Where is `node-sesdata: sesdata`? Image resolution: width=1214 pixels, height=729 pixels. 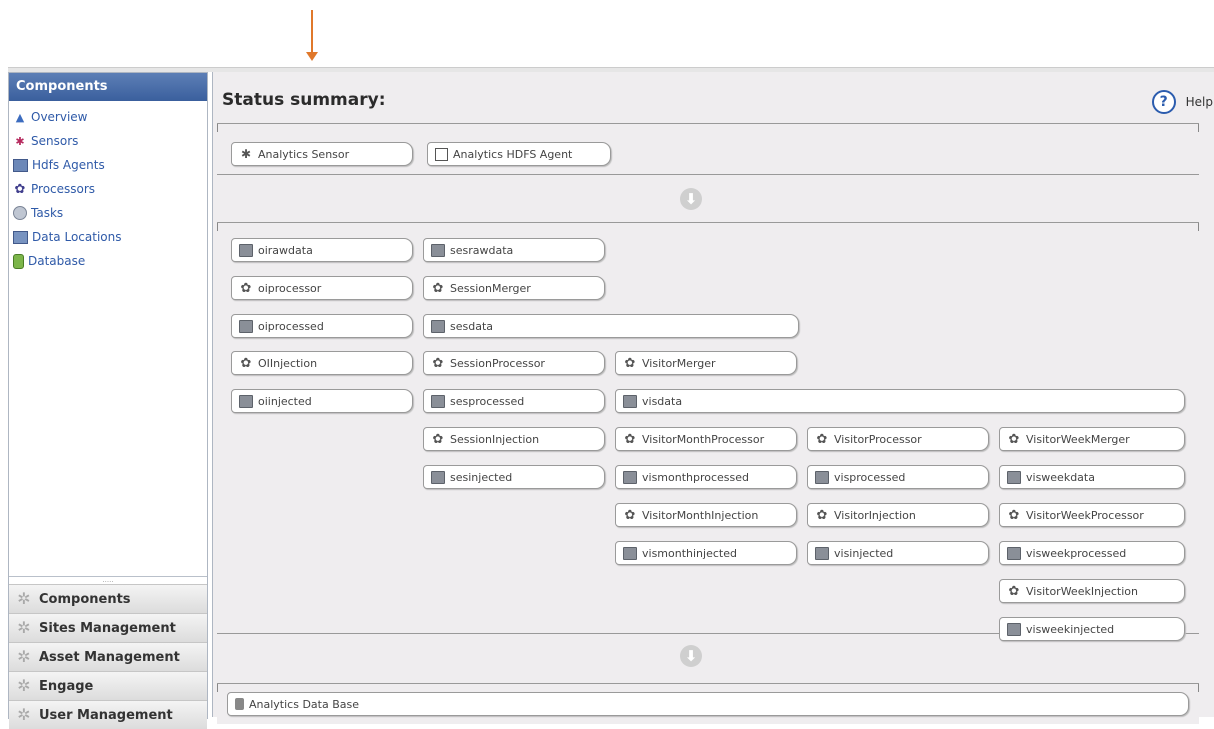
node-sesdata: sesdata is located at coordinates (611, 326).